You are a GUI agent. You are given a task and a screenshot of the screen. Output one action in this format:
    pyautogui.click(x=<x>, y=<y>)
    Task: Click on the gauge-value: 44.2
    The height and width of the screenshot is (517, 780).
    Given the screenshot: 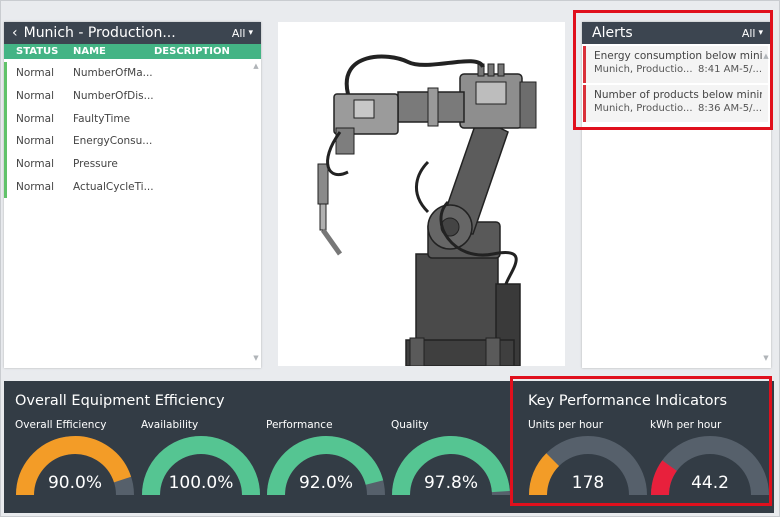 What is the action you would take?
    pyautogui.click(x=710, y=483)
    